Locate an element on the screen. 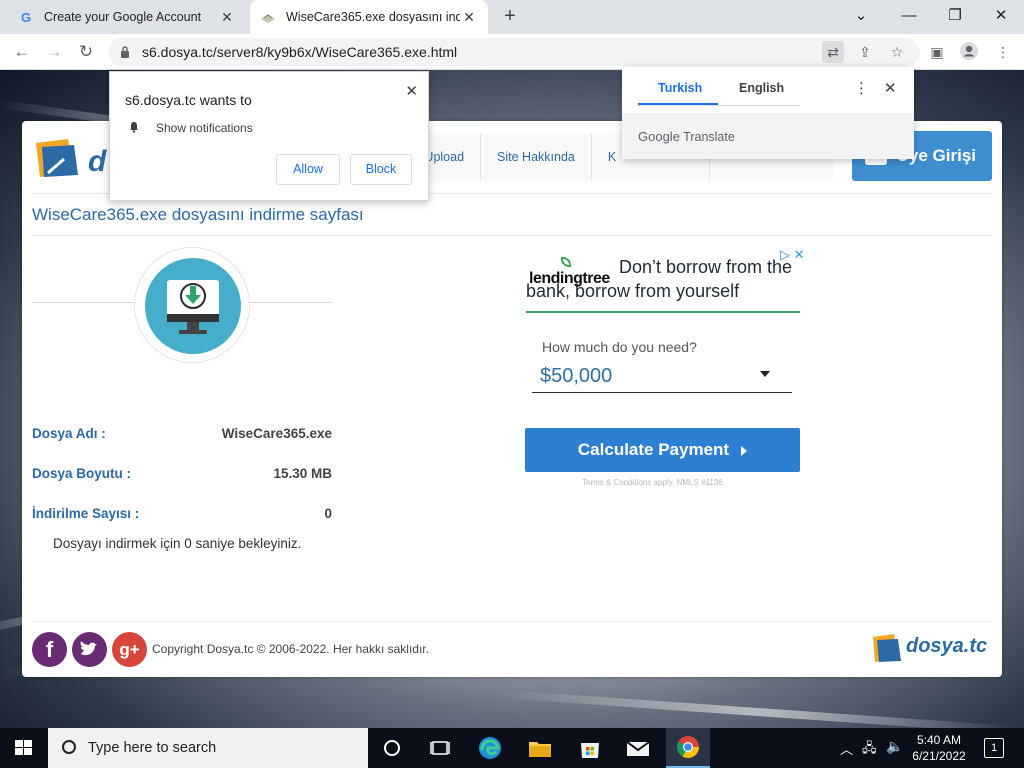 This screenshot has height=768, width=1024. lock-icon is located at coordinates (126, 52).